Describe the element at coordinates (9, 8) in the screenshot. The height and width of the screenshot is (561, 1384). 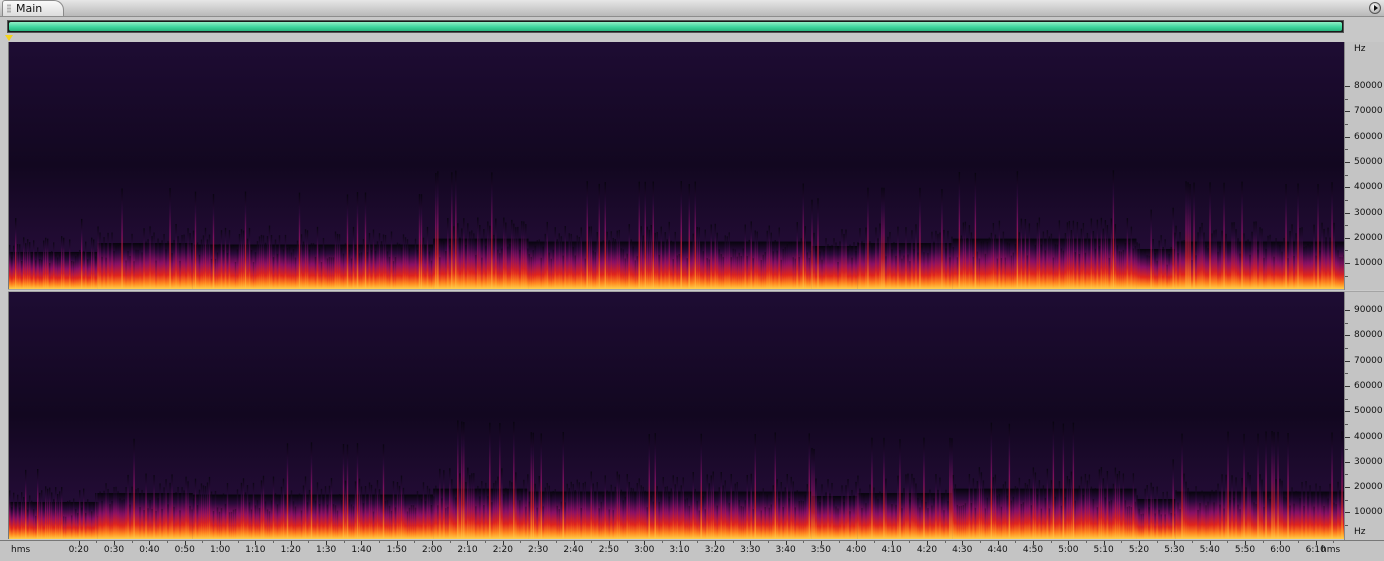
I see `grip-icon` at that location.